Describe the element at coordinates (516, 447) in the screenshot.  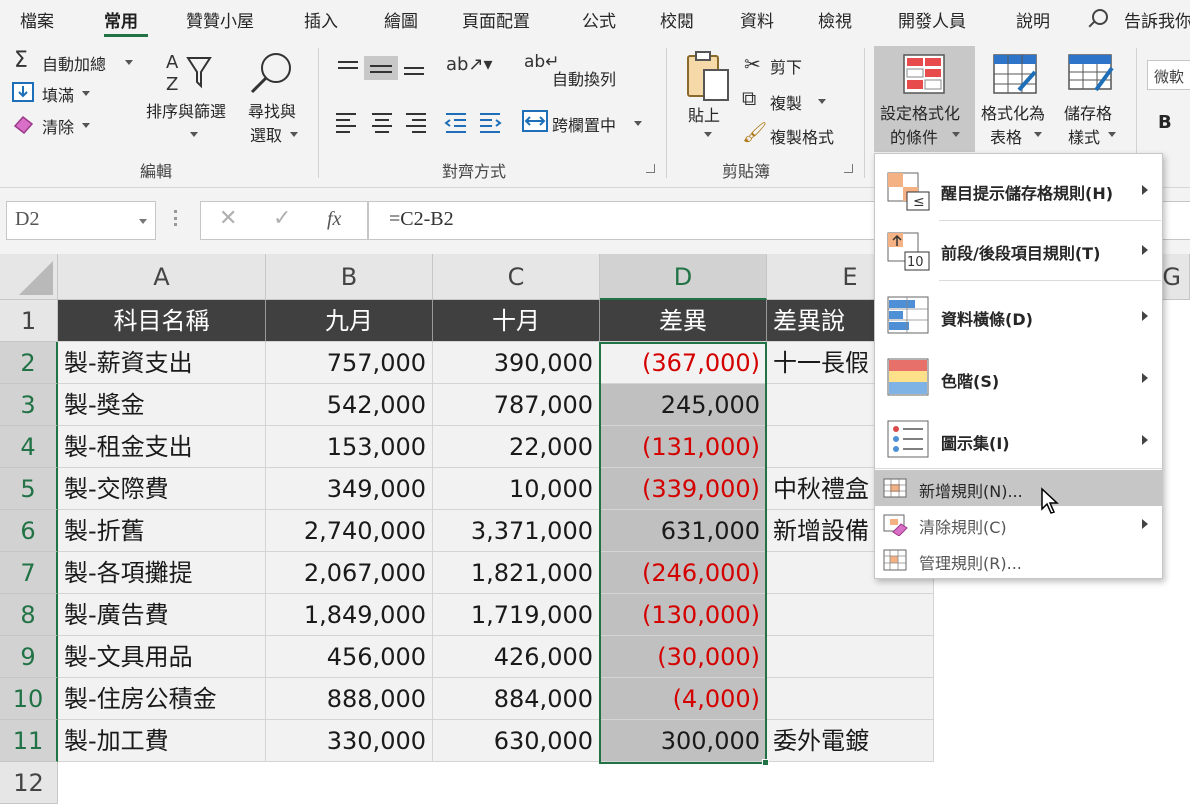
I see `table-cell: 22,000` at that location.